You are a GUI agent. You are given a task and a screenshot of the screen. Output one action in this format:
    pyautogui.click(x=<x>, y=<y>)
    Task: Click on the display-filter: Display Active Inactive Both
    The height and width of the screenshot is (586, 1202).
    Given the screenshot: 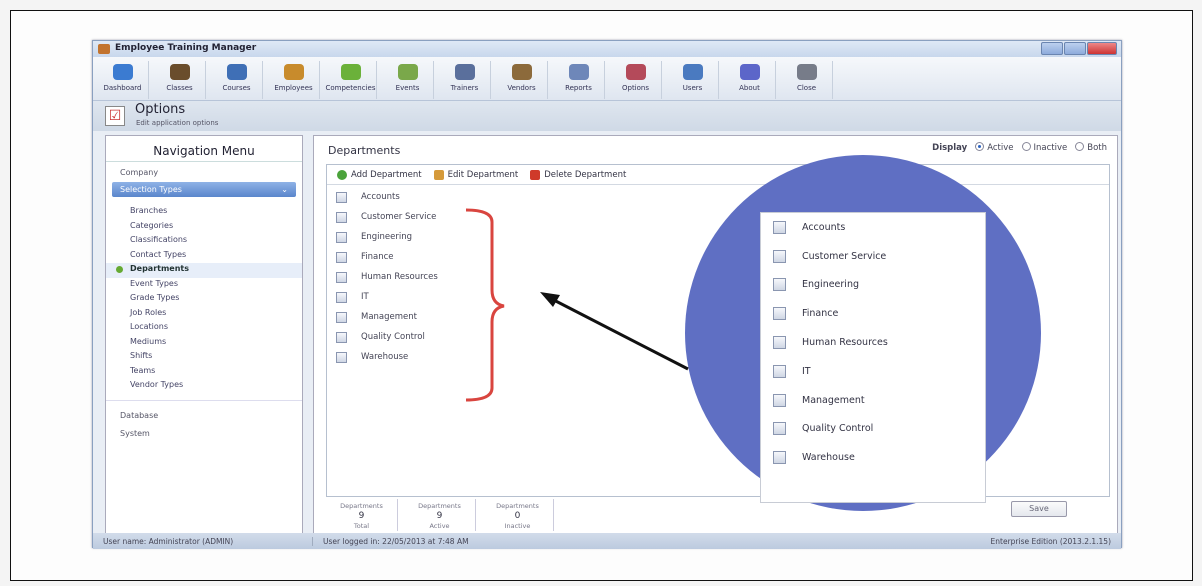 What is the action you would take?
    pyautogui.click(x=1019, y=147)
    